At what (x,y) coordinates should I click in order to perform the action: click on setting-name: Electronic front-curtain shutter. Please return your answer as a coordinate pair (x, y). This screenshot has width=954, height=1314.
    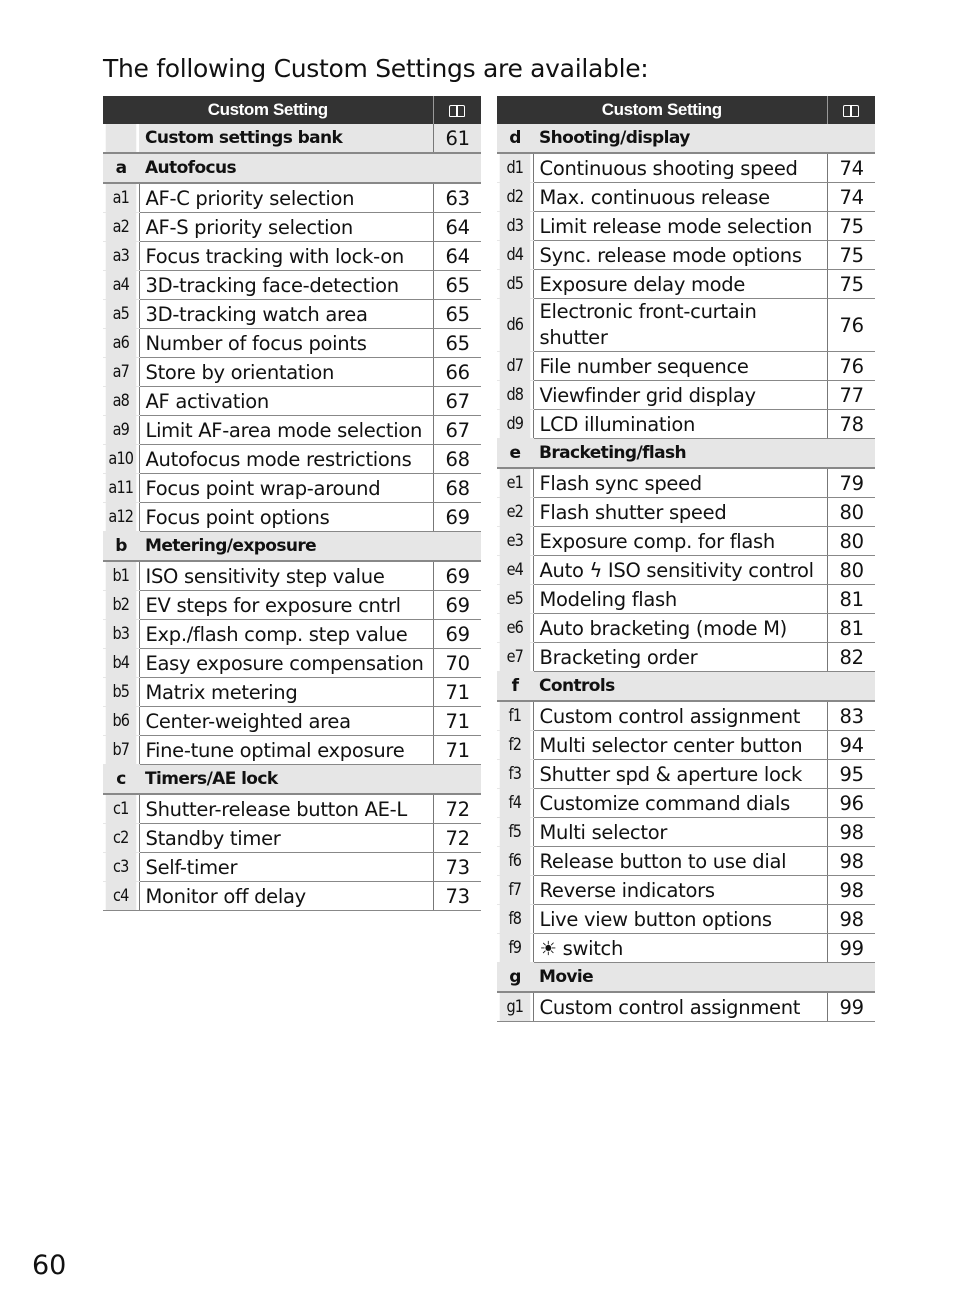
    Looking at the image, I should click on (680, 325).